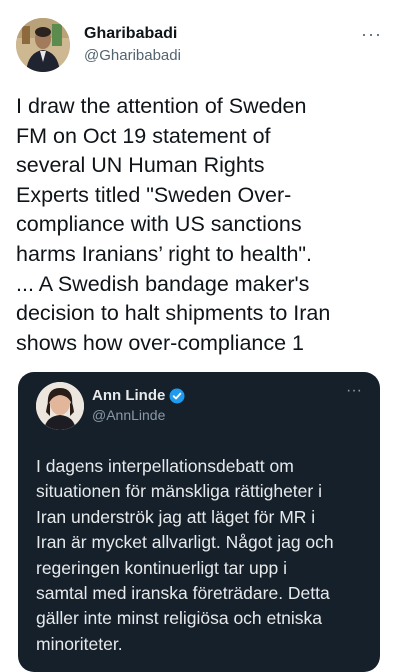  What do you see at coordinates (201, 48) in the screenshot?
I see `tweet-header: Gharibabadi @Gharibabadi ···` at bounding box center [201, 48].